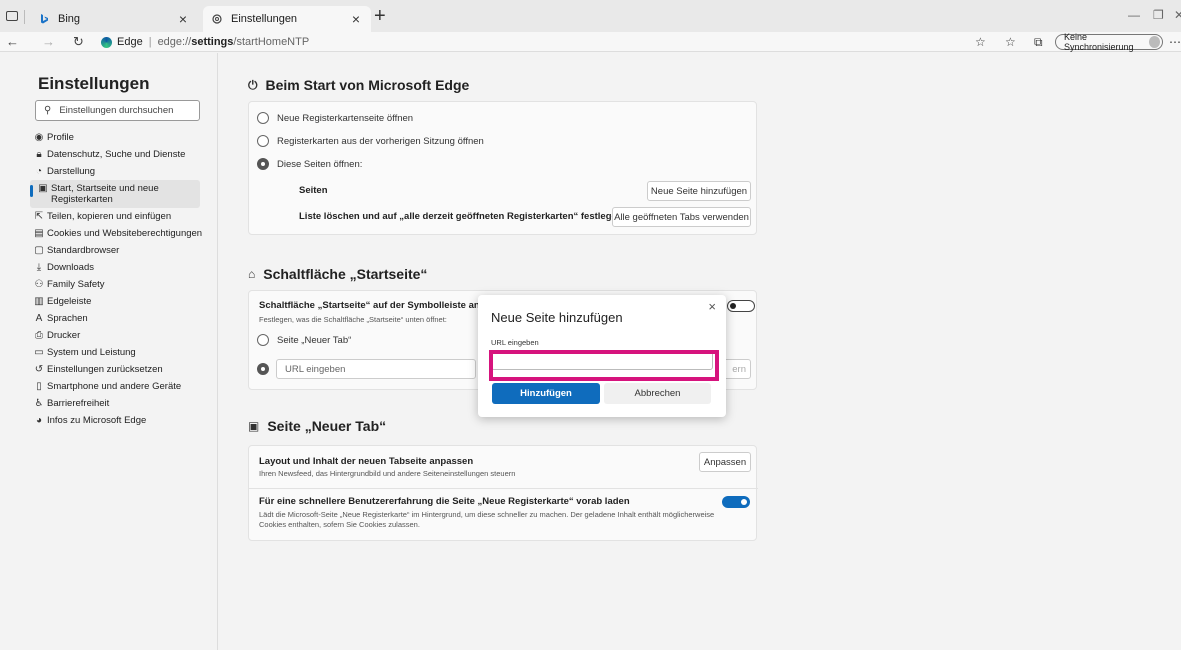 The height and width of the screenshot is (650, 1181). I want to click on tab-bing: Bing ×, so click(114, 19).